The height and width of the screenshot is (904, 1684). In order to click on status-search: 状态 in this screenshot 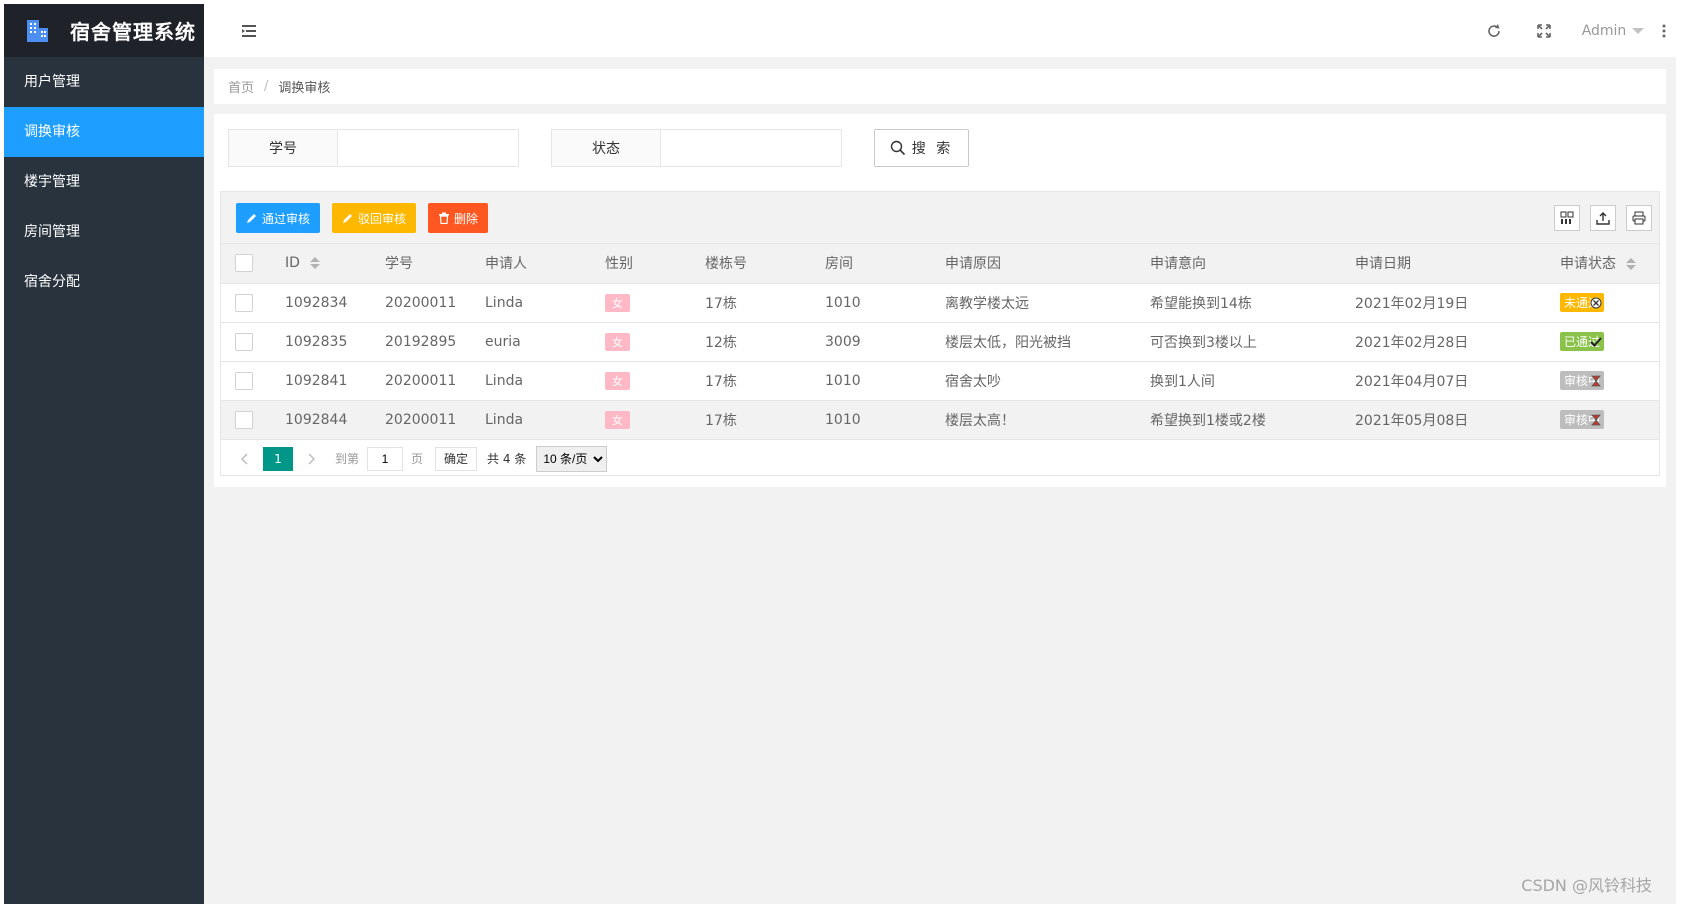, I will do `click(696, 148)`.